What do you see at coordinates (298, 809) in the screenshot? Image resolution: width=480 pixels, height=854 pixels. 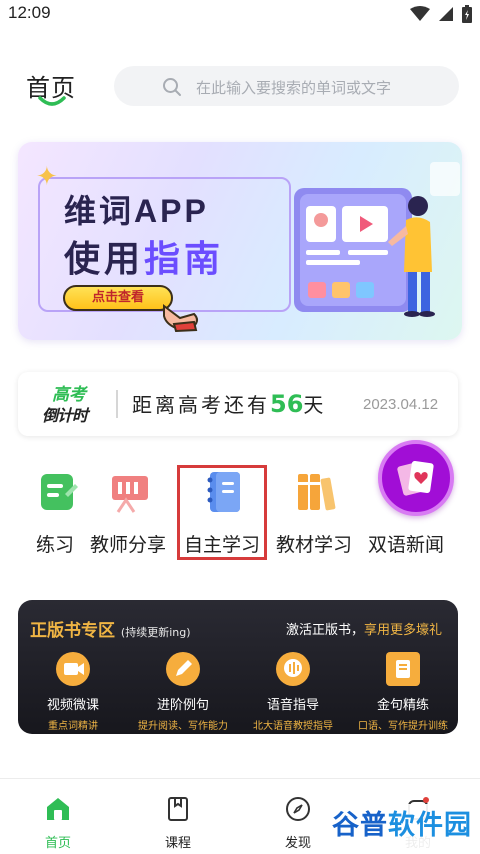 I see `compass-icon` at bounding box center [298, 809].